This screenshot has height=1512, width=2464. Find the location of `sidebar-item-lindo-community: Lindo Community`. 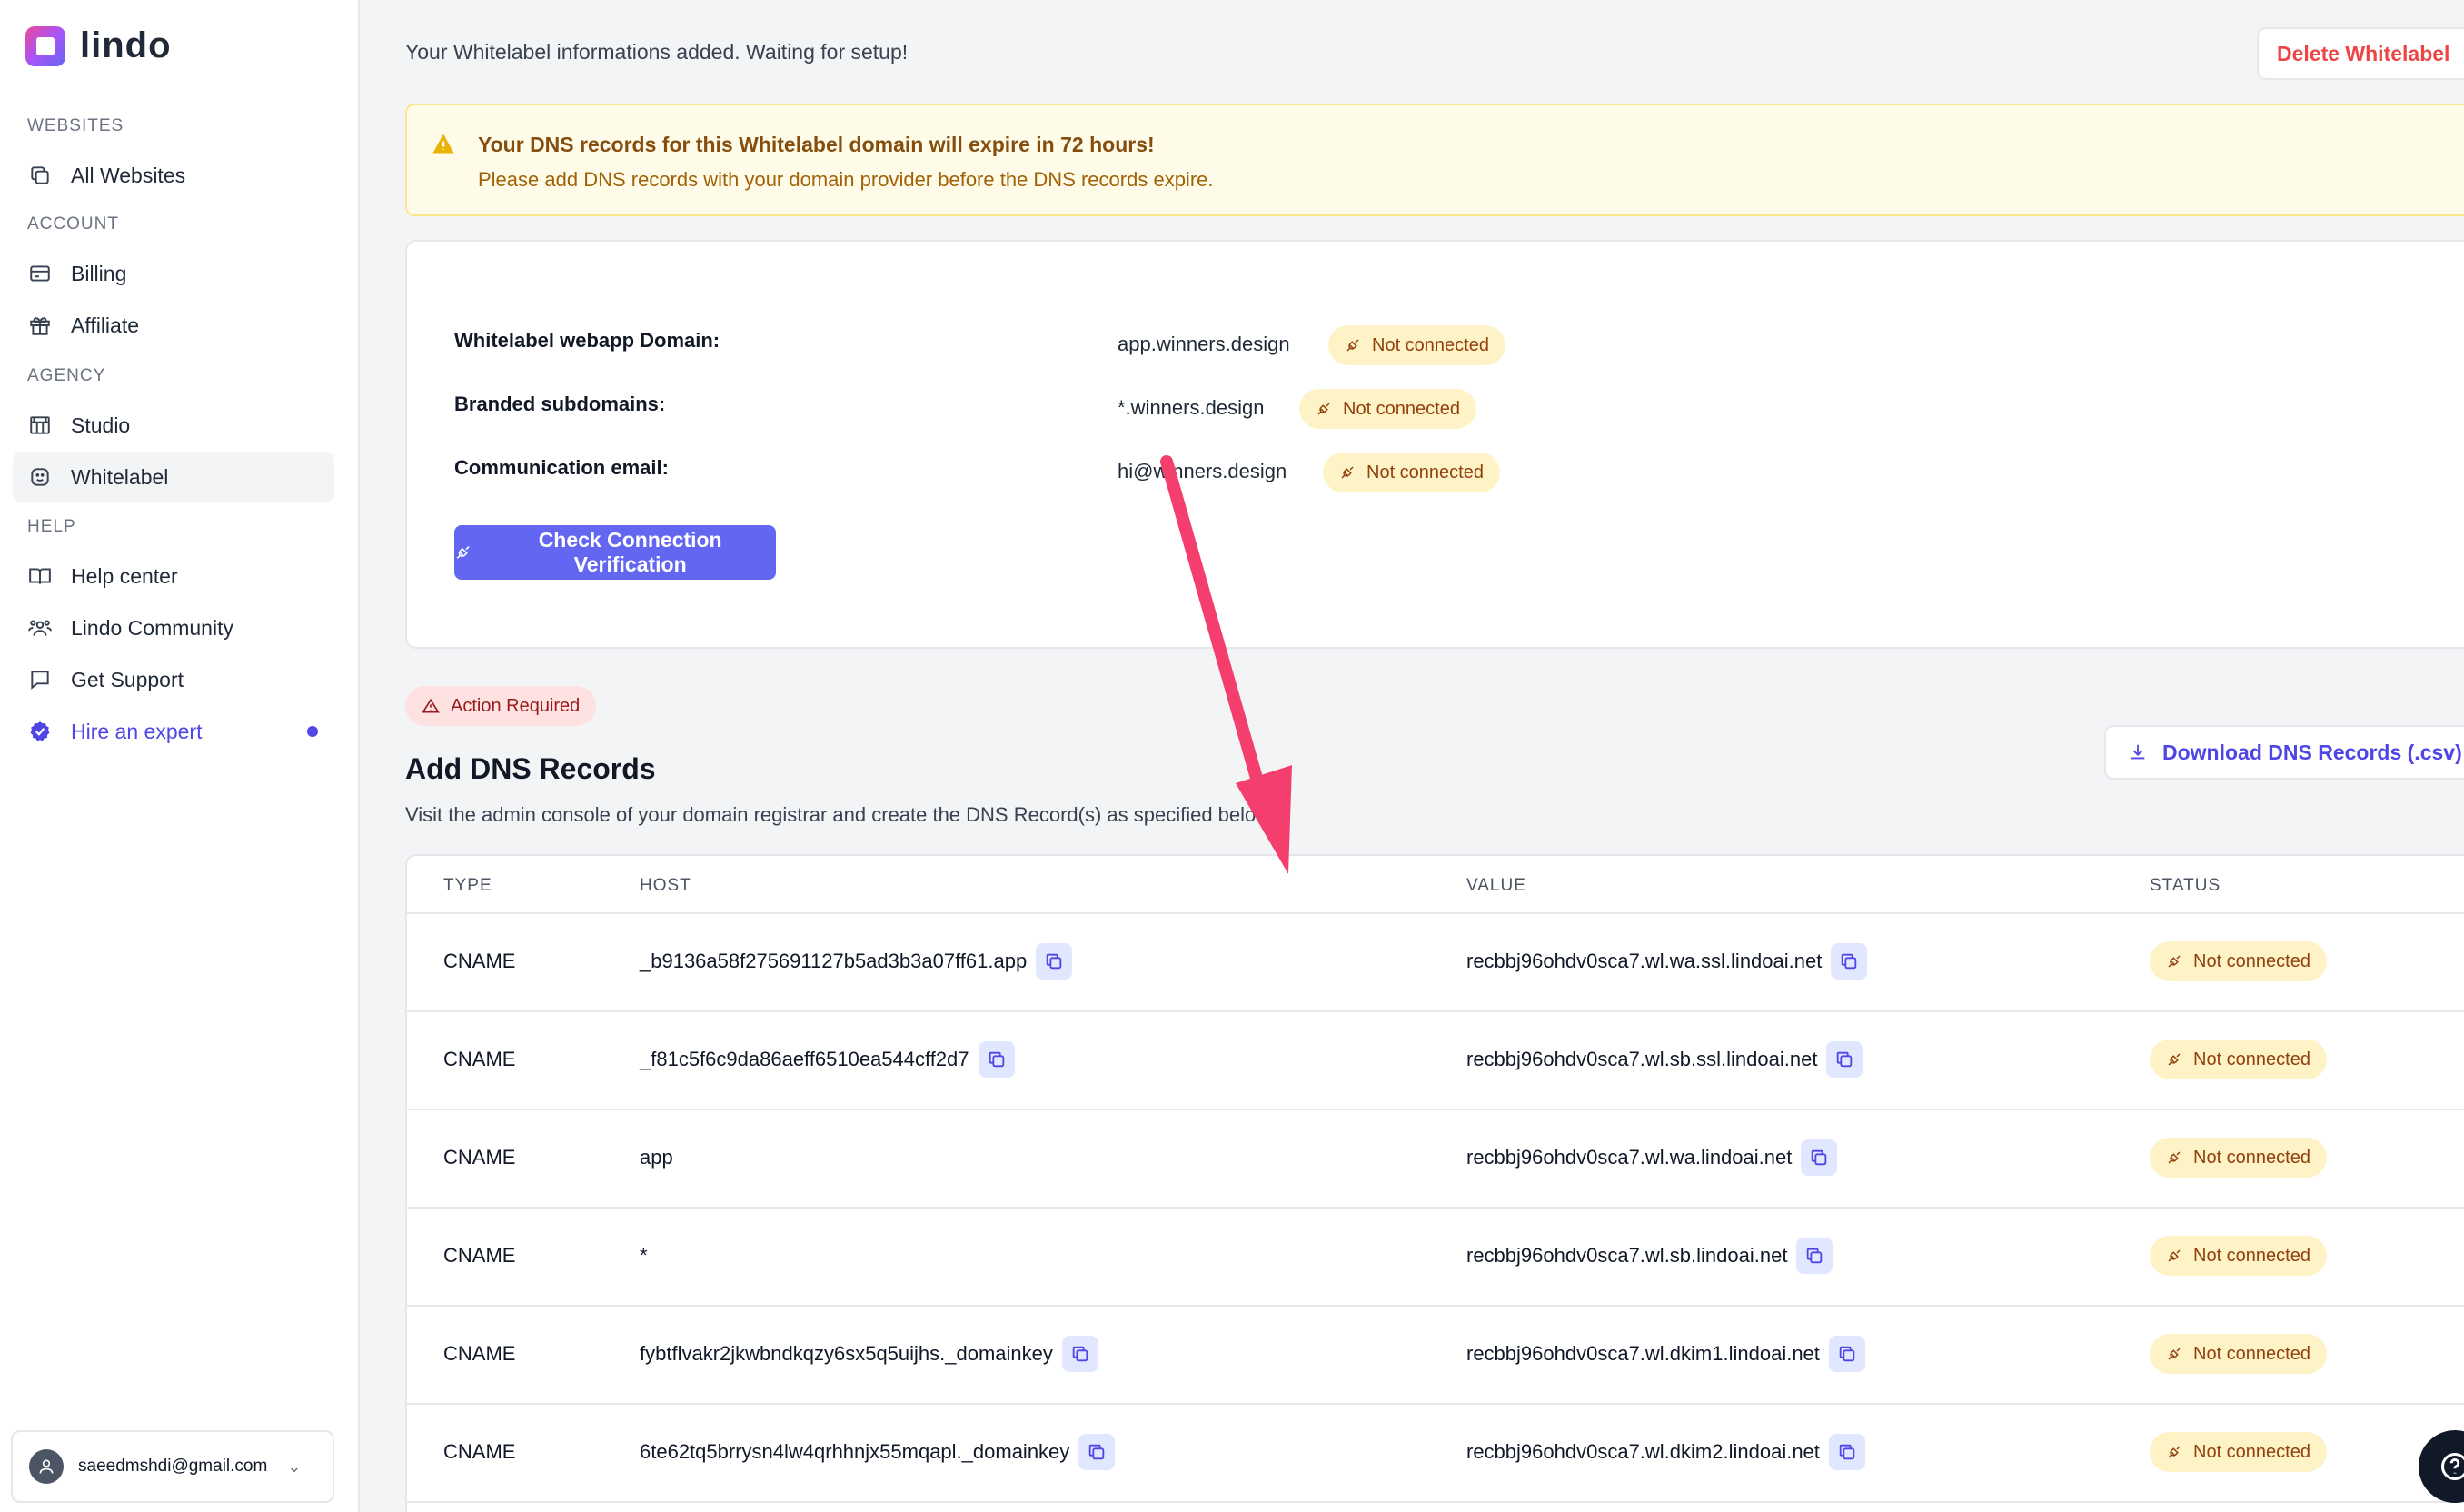

sidebar-item-lindo-community: Lindo Community is located at coordinates (174, 627).